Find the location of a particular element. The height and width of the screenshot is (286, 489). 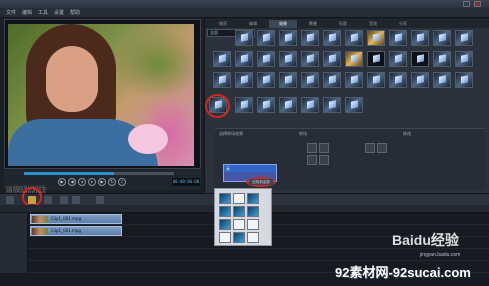

tab-edit: 编辑 is located at coordinates (253, 24).